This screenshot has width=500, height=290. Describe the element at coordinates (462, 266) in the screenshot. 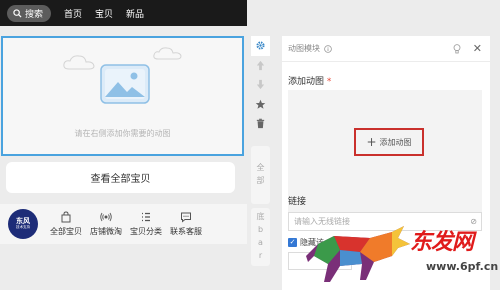

I see `watermark-url: www.6pf.cn` at that location.